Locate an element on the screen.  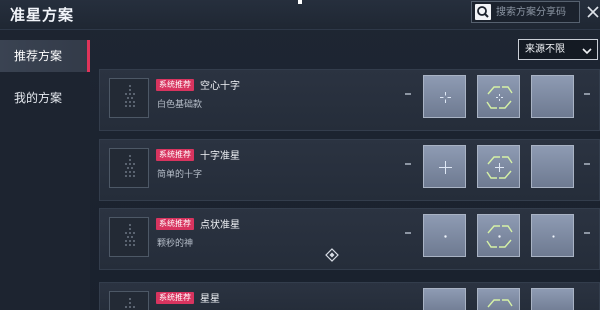
source-filter-dropdown: 来源不限 is located at coordinates (558, 49).